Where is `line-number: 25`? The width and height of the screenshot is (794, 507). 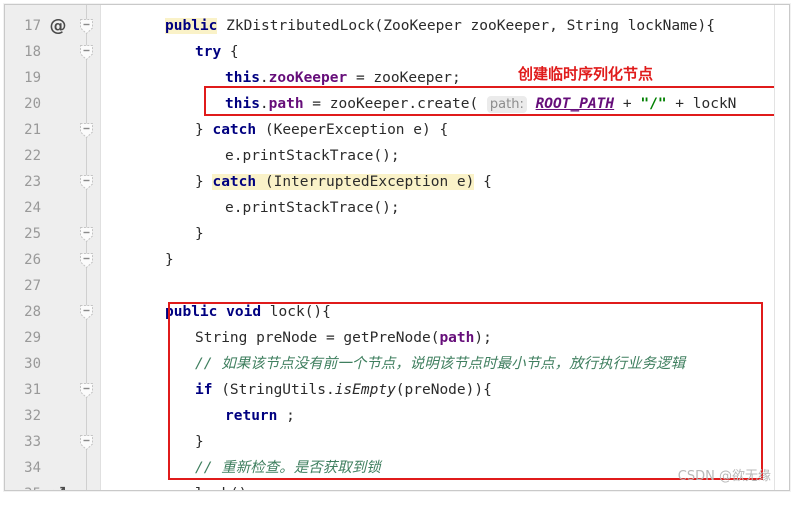 line-number: 25 is located at coordinates (32, 234).